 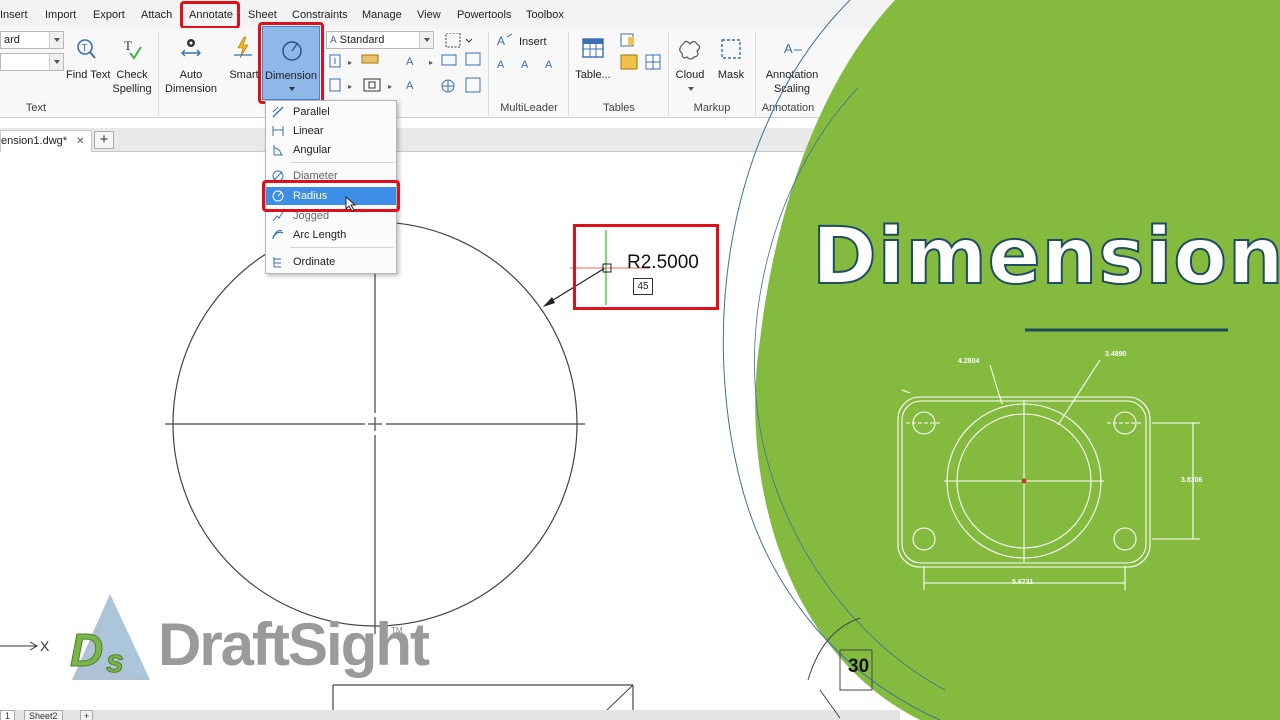 I want to click on flange-dim-bottom: 5.6731, so click(x=1023, y=582).